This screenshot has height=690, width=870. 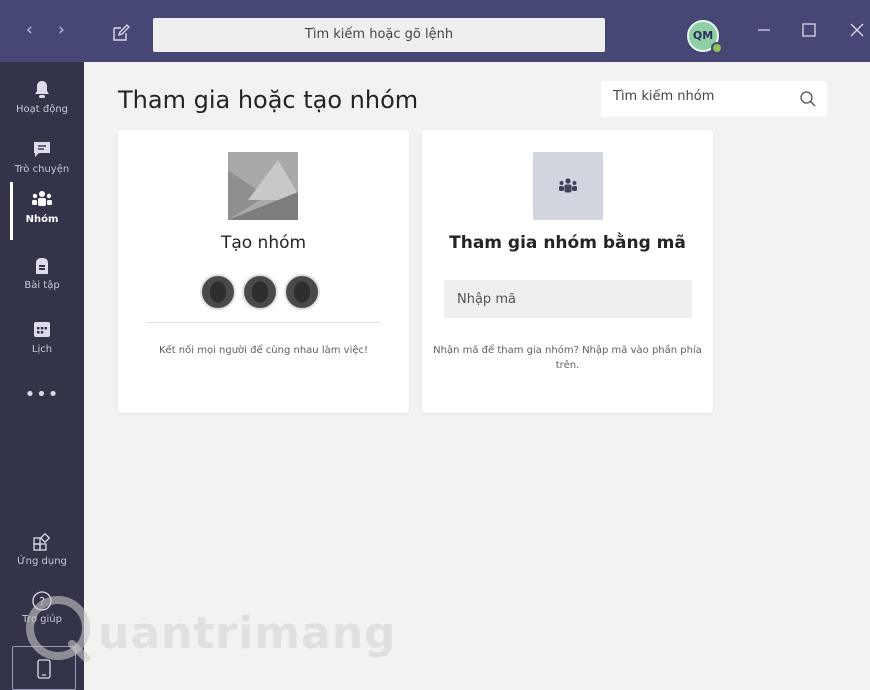 What do you see at coordinates (42, 285) in the screenshot?
I see `rail-item-label: Bài tập` at bounding box center [42, 285].